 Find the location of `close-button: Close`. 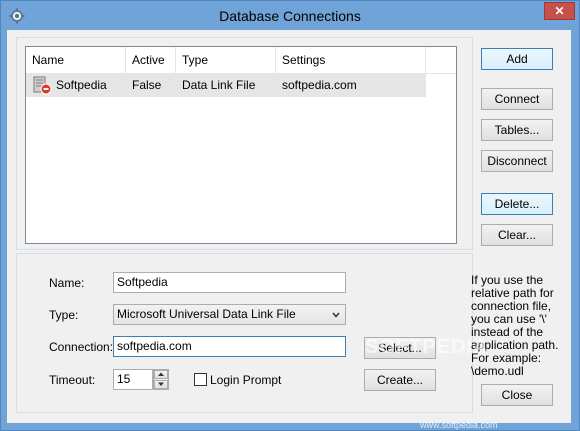

close-button: Close is located at coordinates (517, 395).